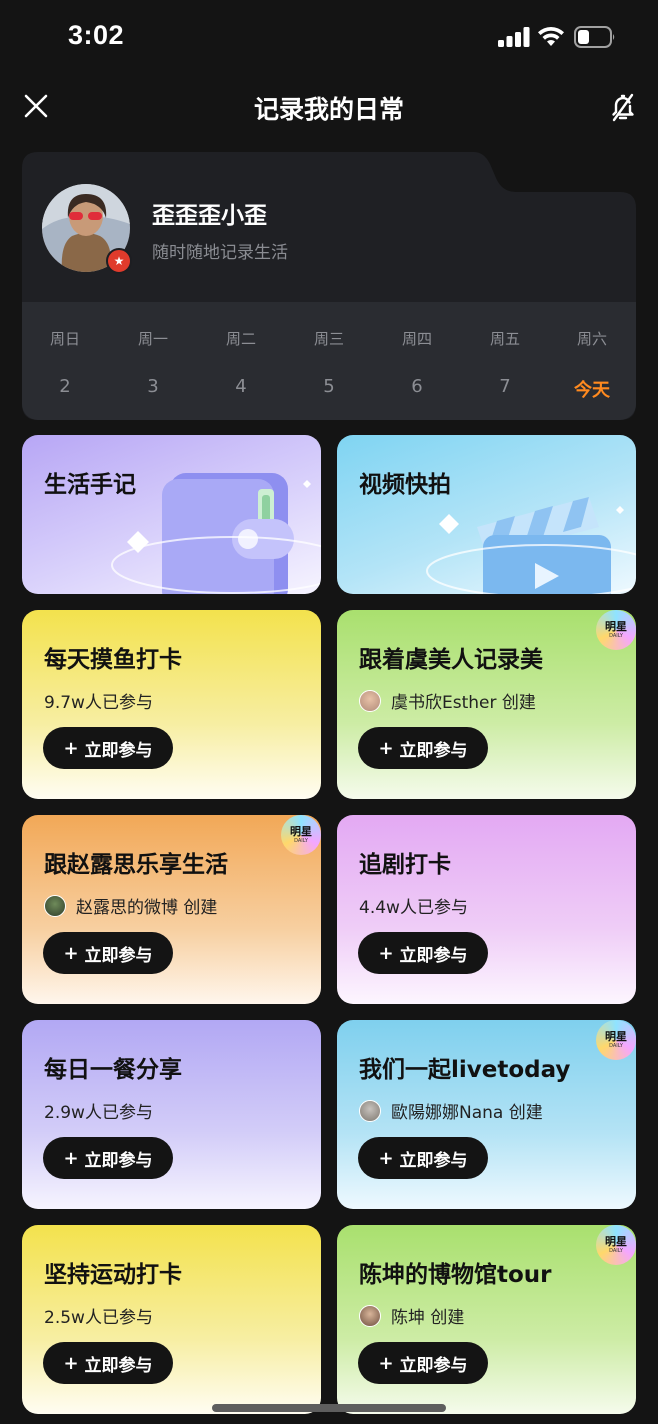 The image size is (658, 1424). Describe the element at coordinates (64, 339) in the screenshot. I see `weekday-label: 周日` at that location.